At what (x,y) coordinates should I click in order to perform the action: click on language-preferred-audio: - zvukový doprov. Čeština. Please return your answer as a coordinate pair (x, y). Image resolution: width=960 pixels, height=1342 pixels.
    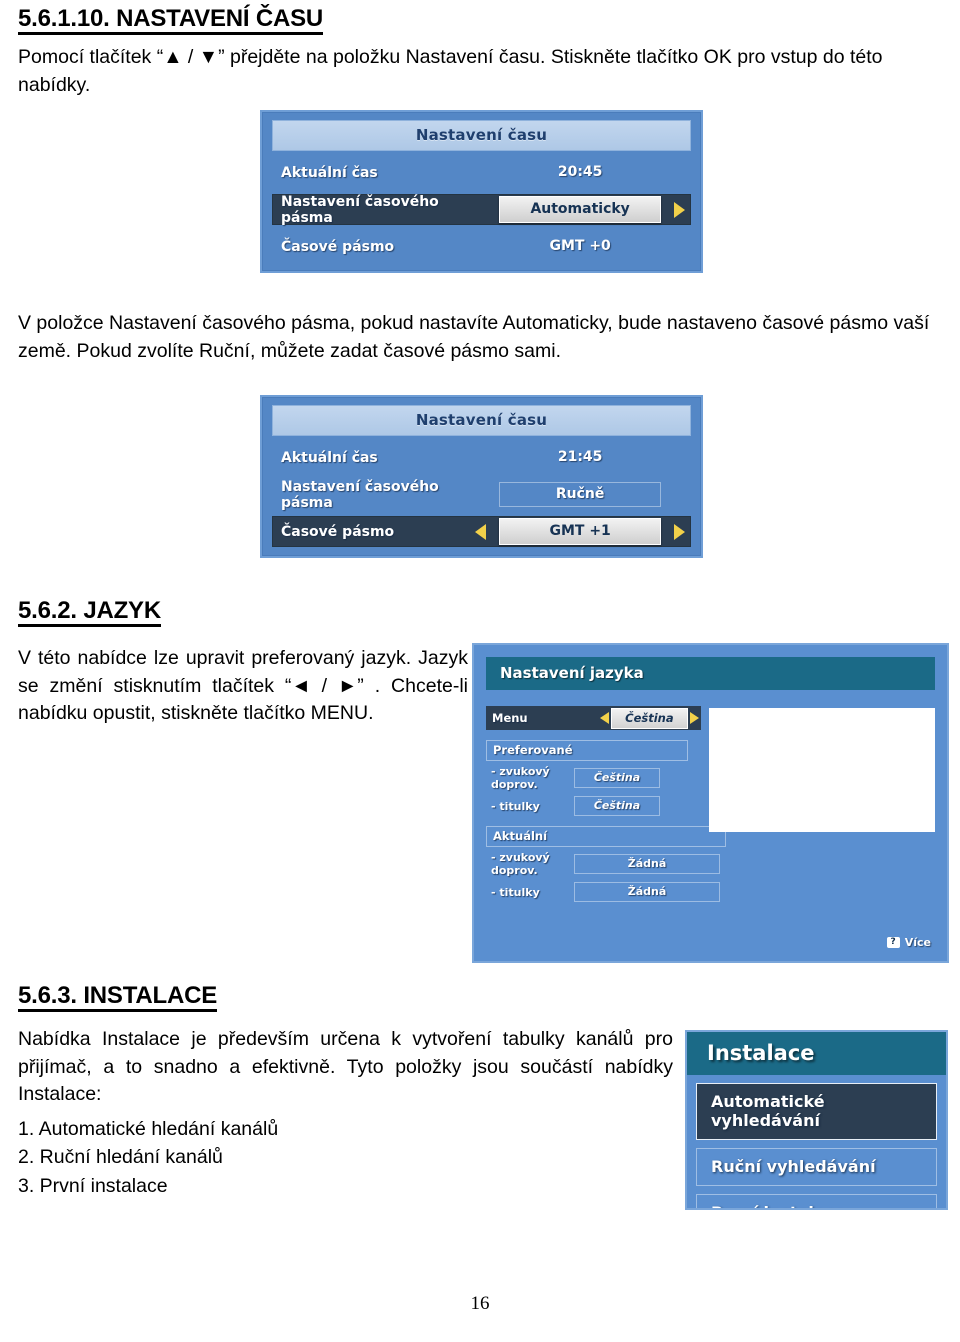
    Looking at the image, I should click on (593, 778).